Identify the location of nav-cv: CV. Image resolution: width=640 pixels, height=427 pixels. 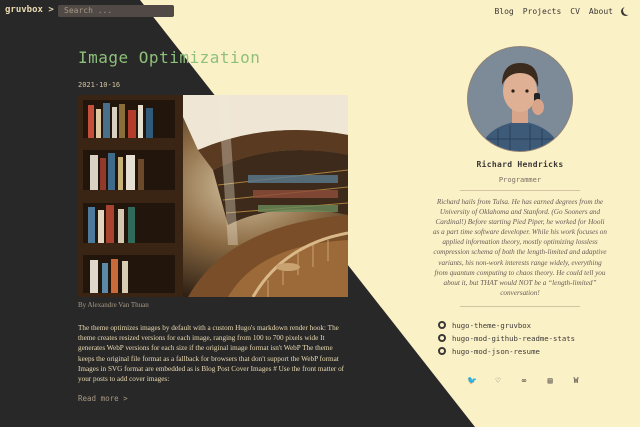
(575, 11).